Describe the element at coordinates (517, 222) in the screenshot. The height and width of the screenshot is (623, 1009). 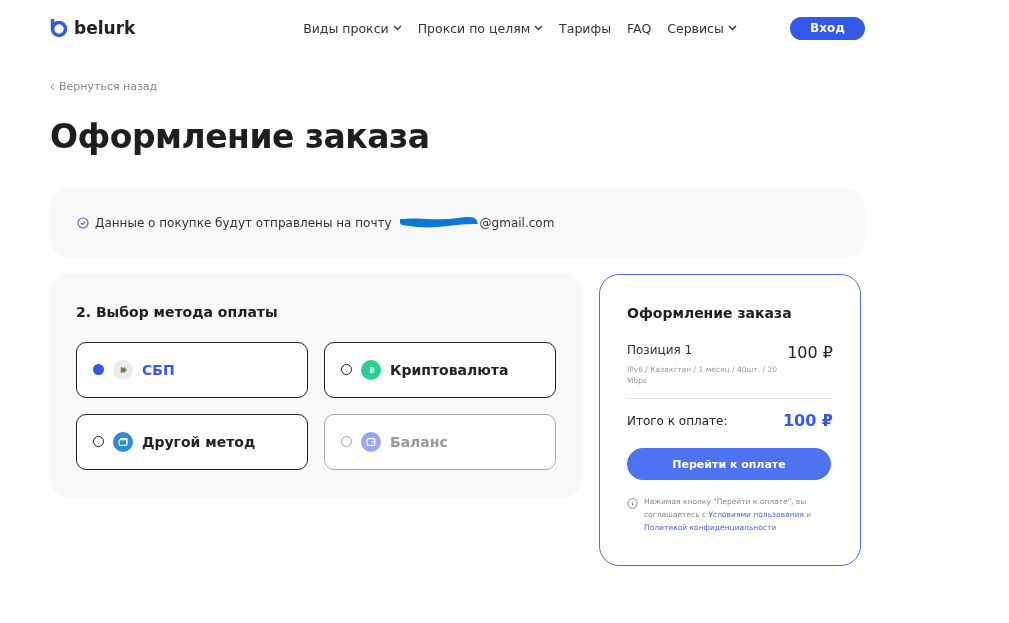
I see `email-text: @gmail.com` at that location.